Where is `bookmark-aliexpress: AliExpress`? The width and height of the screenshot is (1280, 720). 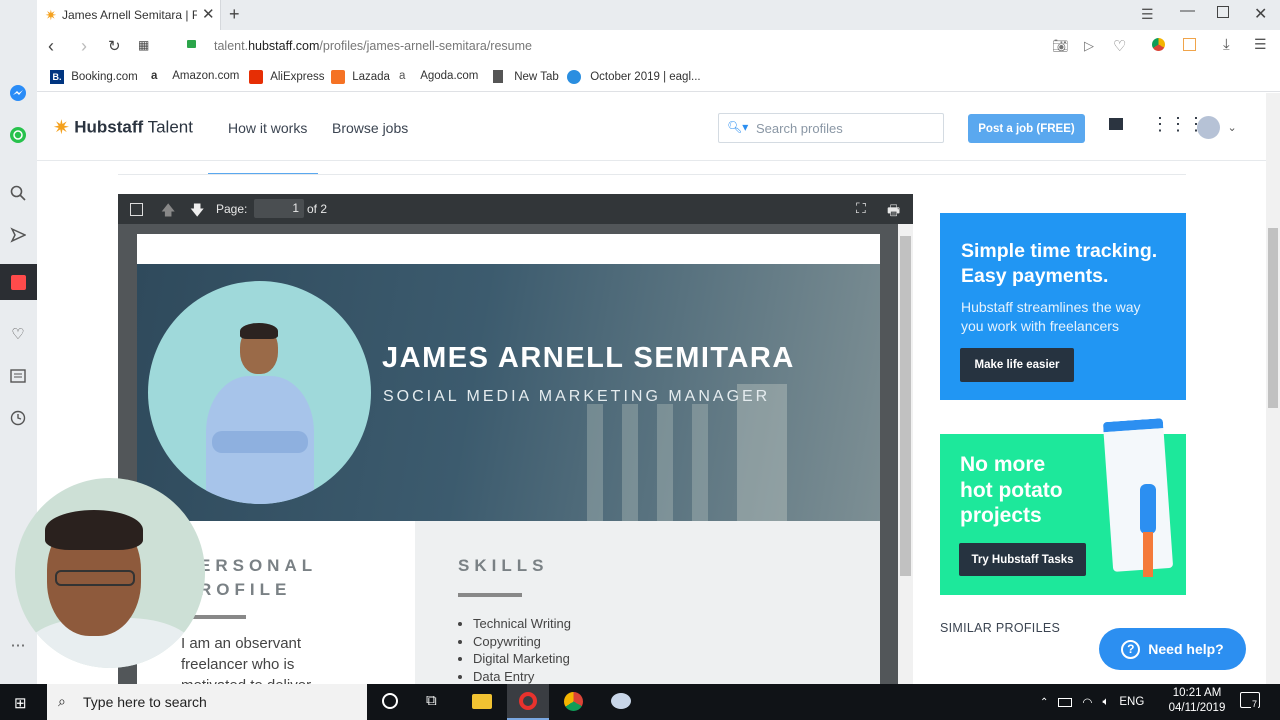 bookmark-aliexpress: AliExpress is located at coordinates (287, 77).